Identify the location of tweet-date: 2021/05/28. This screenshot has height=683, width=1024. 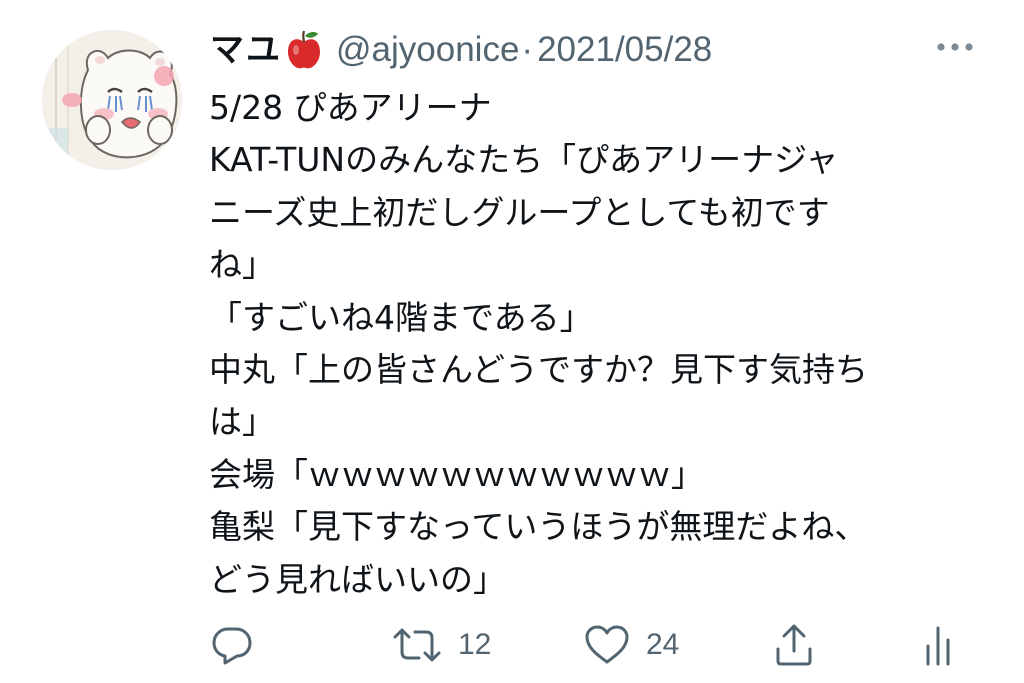
(624, 50).